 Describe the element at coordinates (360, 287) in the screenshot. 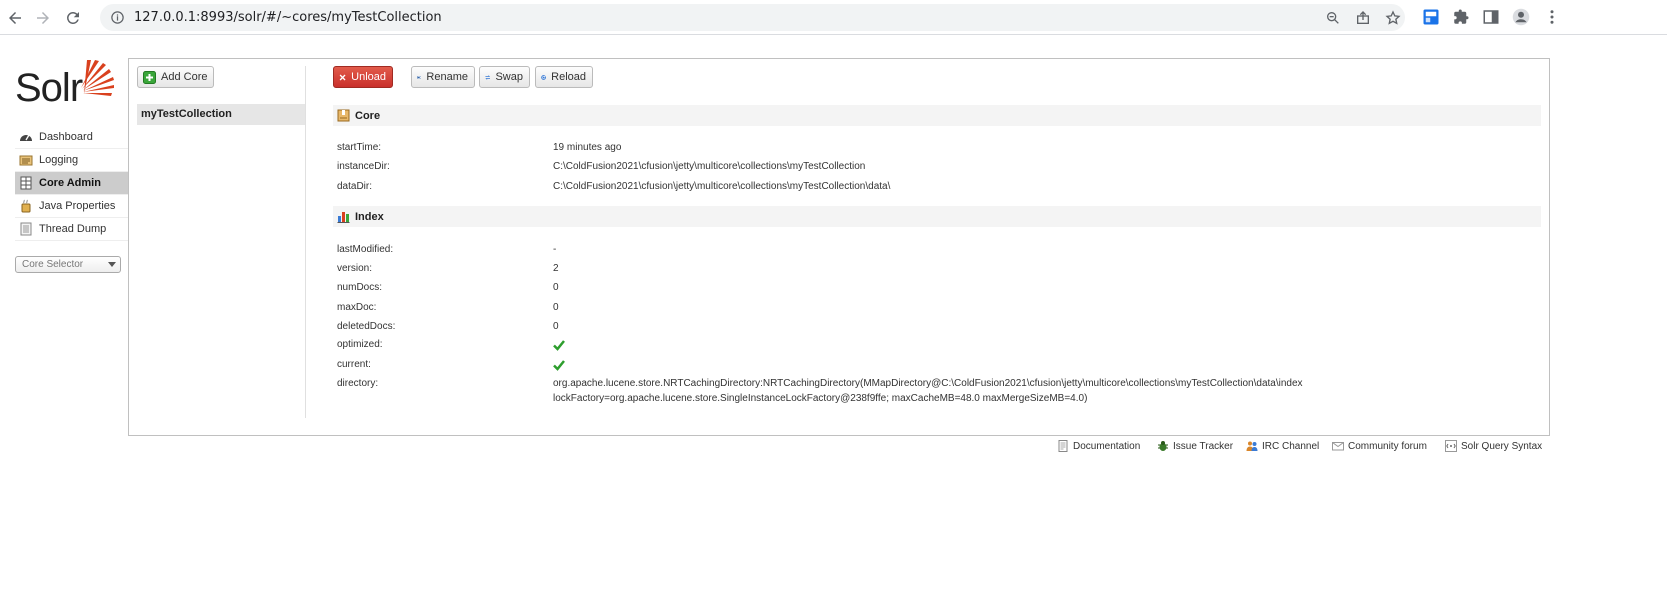

I see `row-key: numDocs:` at that location.